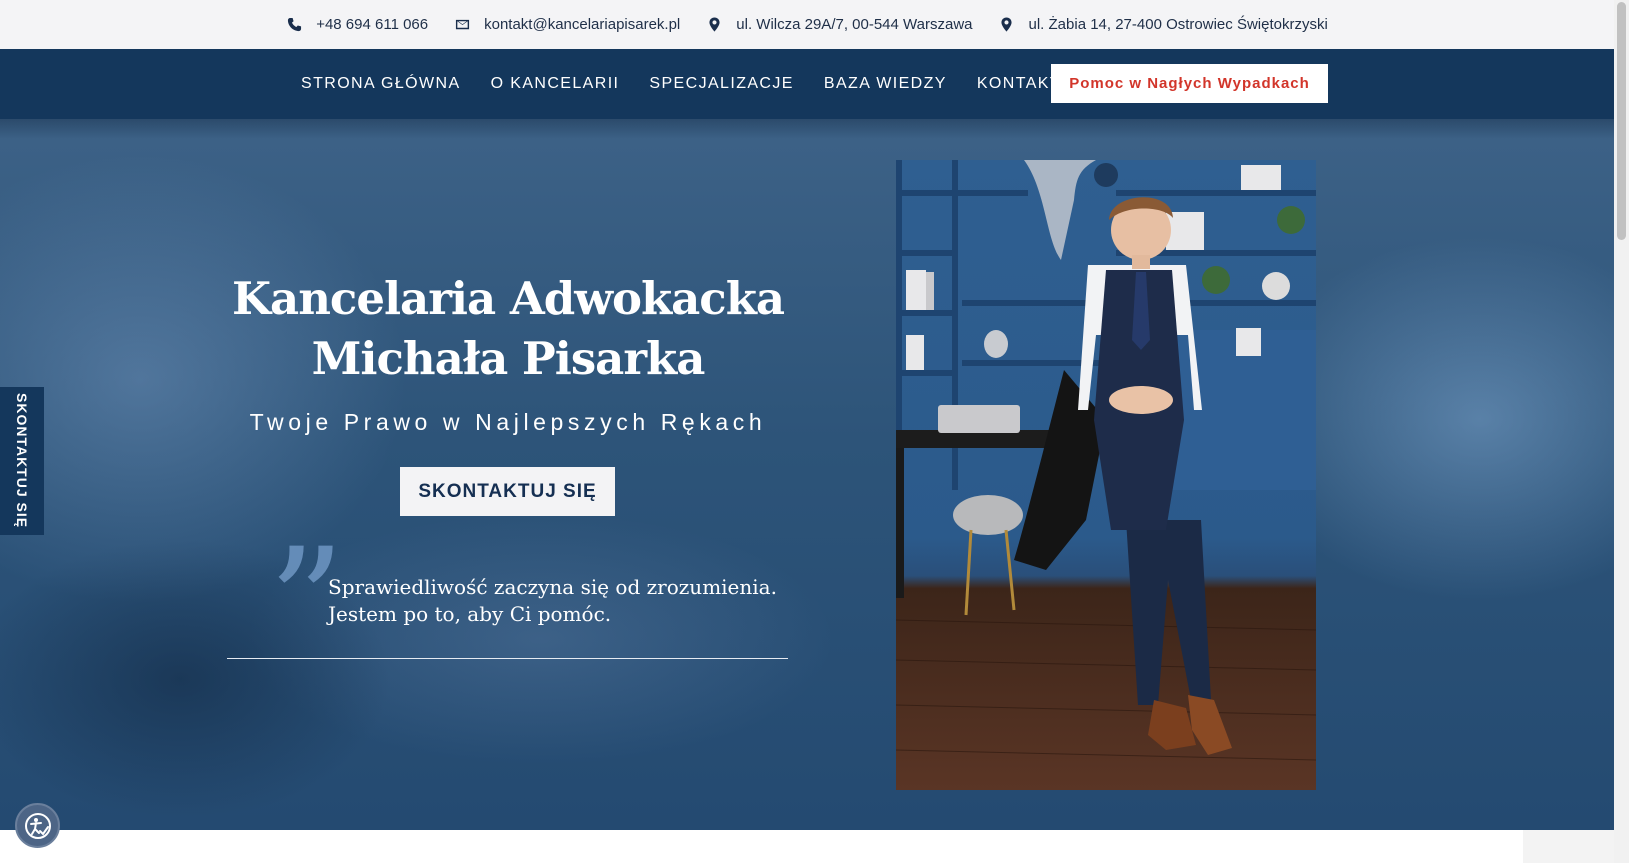  What do you see at coordinates (885, 84) in the screenshot?
I see `nav-item-knowledge-base: BAZA WIEDZY` at bounding box center [885, 84].